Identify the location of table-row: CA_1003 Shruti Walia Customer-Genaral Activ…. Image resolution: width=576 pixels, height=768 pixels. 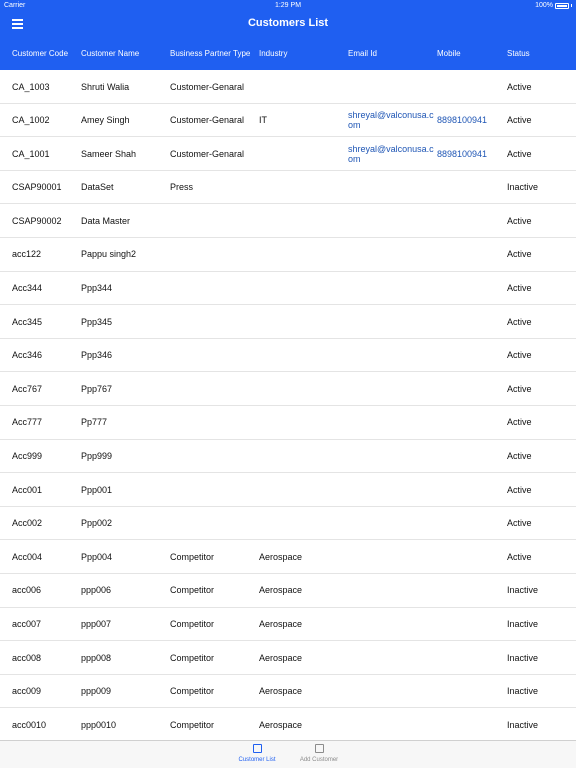
(288, 87).